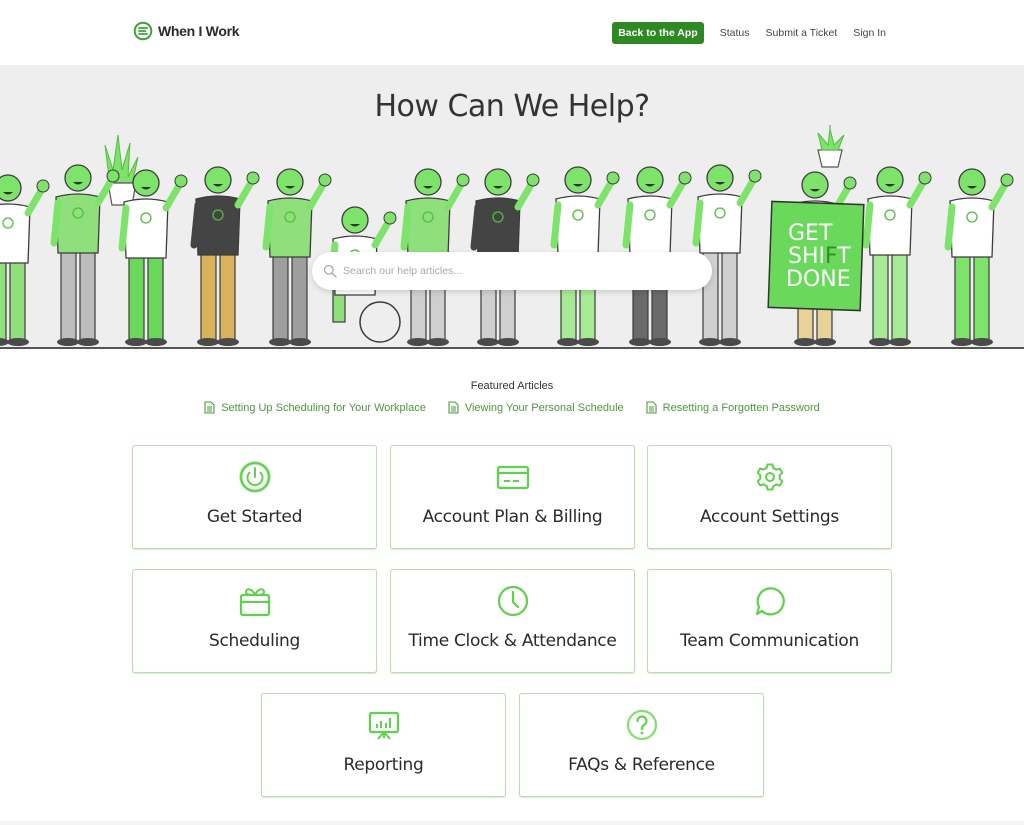  I want to click on search-bar, so click(512, 271).